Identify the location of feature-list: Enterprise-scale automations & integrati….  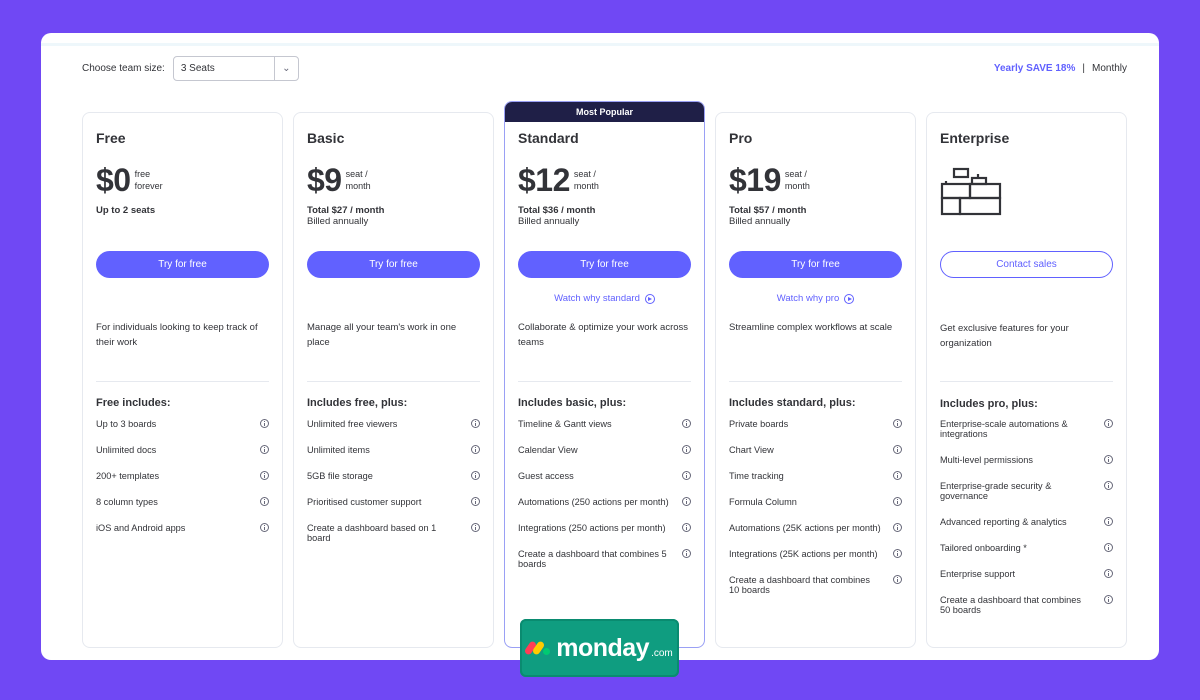
(1026, 525).